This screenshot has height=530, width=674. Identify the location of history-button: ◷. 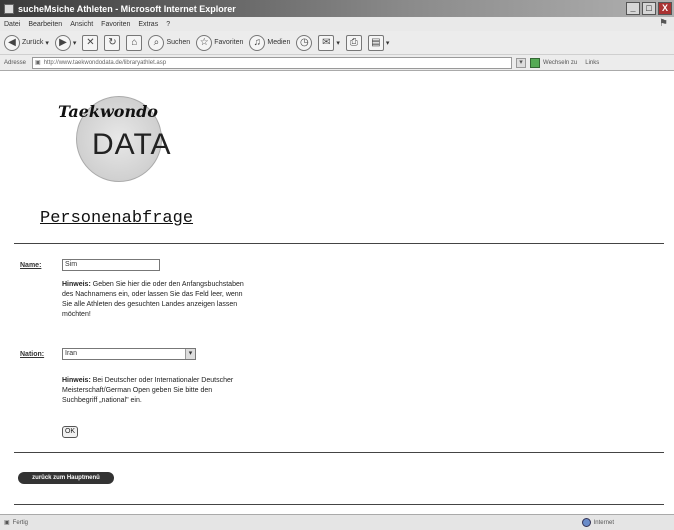
(304, 42).